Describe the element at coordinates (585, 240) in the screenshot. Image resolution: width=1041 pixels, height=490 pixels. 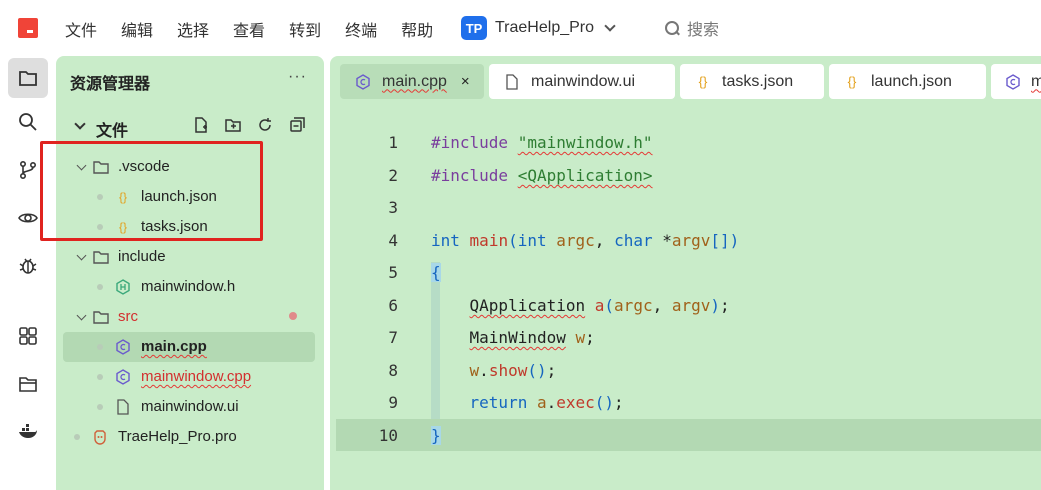
I see `code-text: int main(int argc, char *argv[])` at that location.